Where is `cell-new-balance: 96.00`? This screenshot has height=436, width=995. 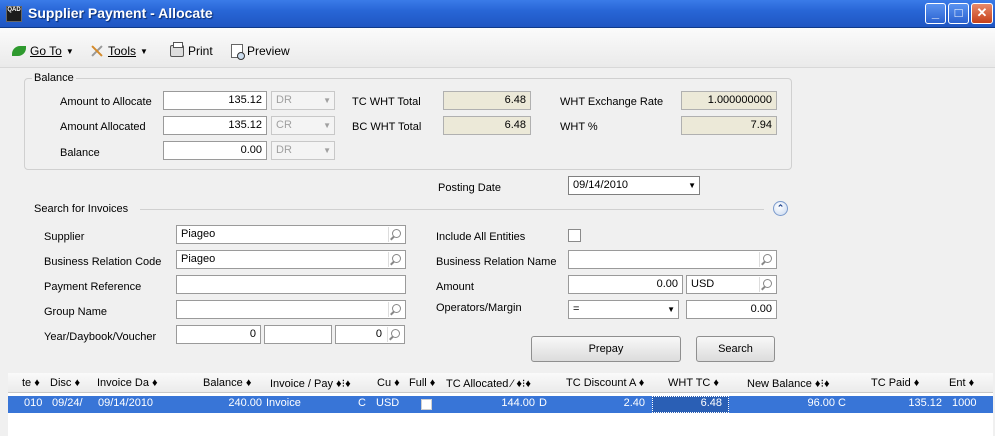 cell-new-balance: 96.00 is located at coordinates (821, 403).